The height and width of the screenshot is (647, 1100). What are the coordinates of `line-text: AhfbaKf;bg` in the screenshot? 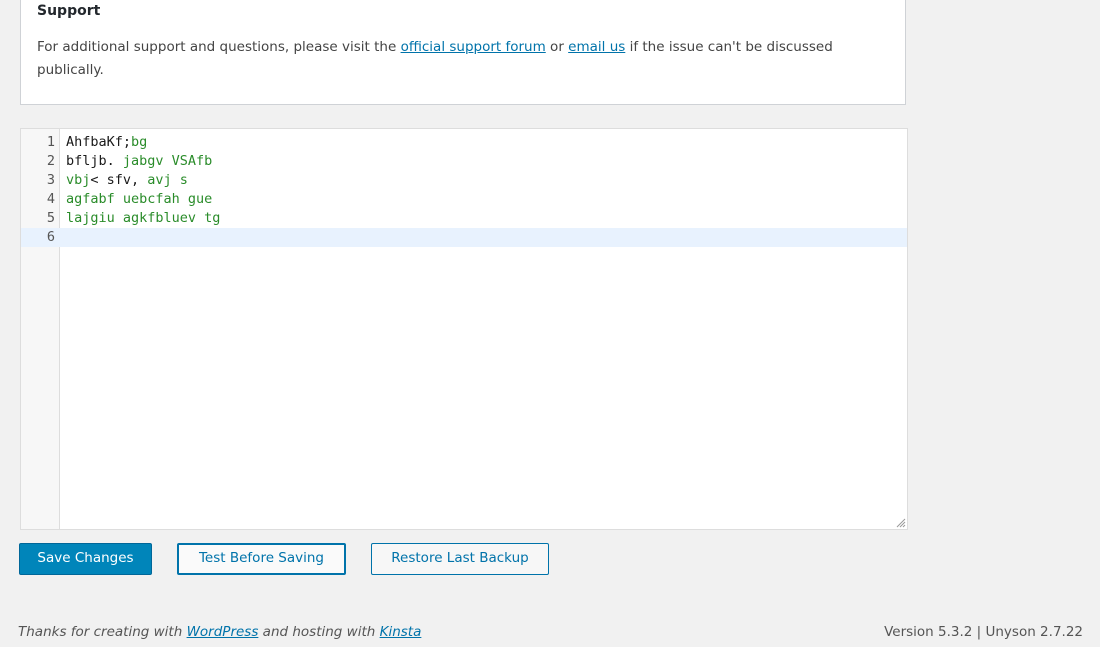 It's located at (106, 142).